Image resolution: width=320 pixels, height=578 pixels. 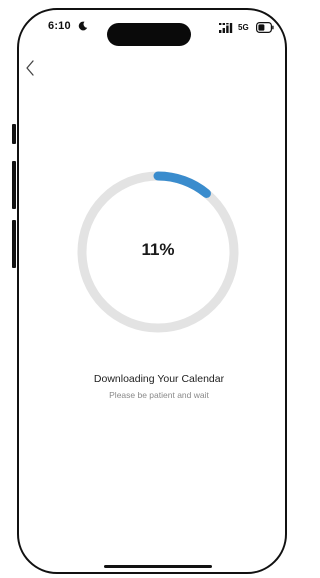 I want to click on status-bar: 6:10 5G, so click(x=145, y=23).